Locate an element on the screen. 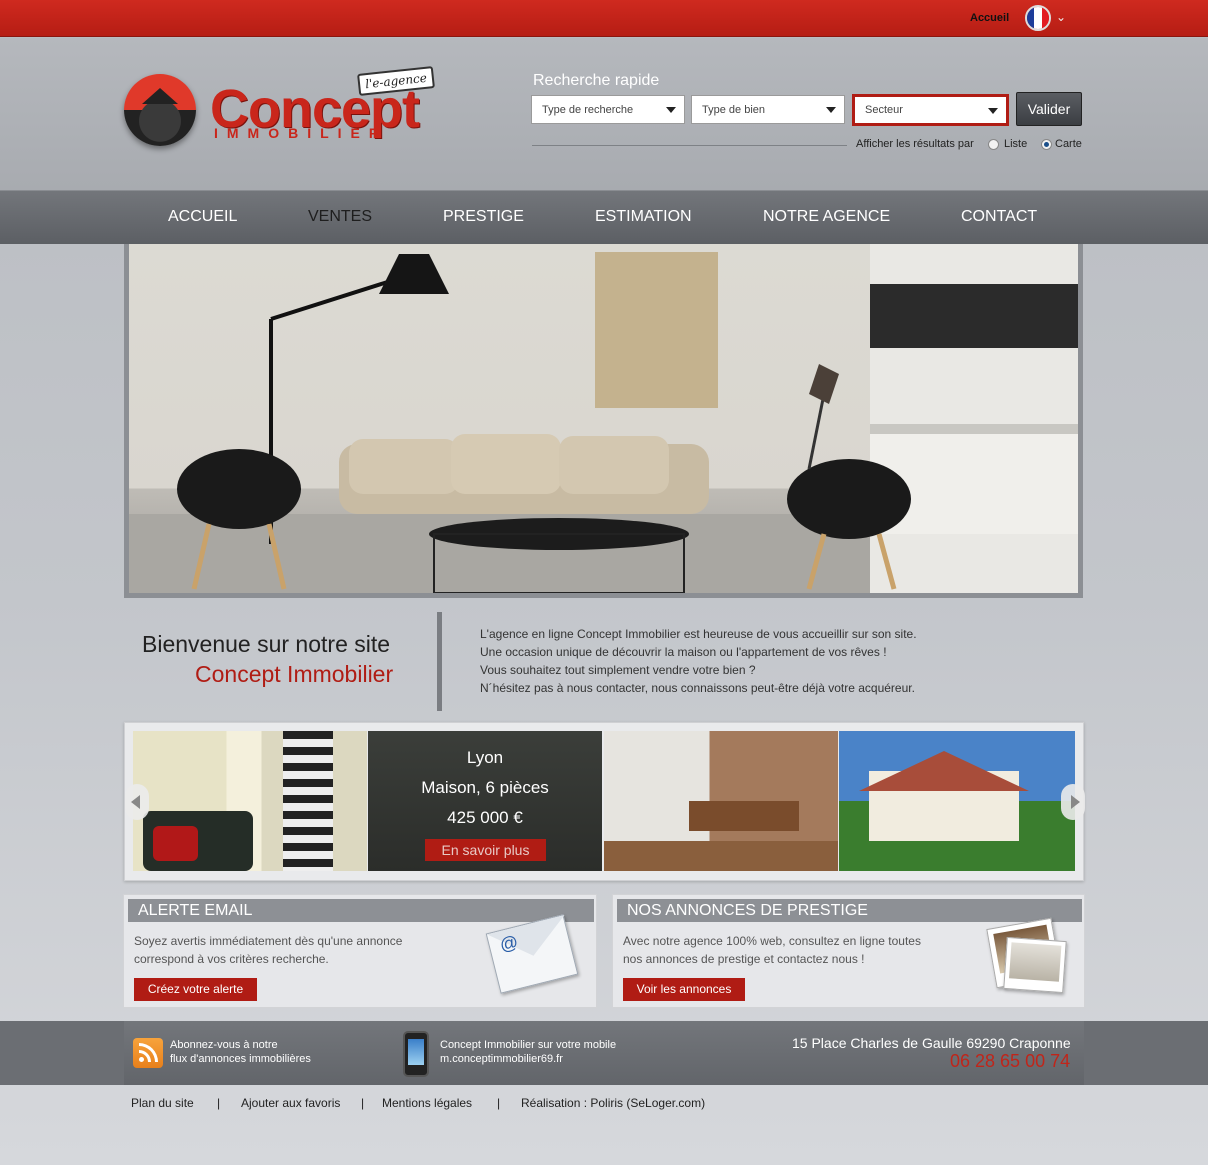  secteur-select: Secteur is located at coordinates (930, 110).